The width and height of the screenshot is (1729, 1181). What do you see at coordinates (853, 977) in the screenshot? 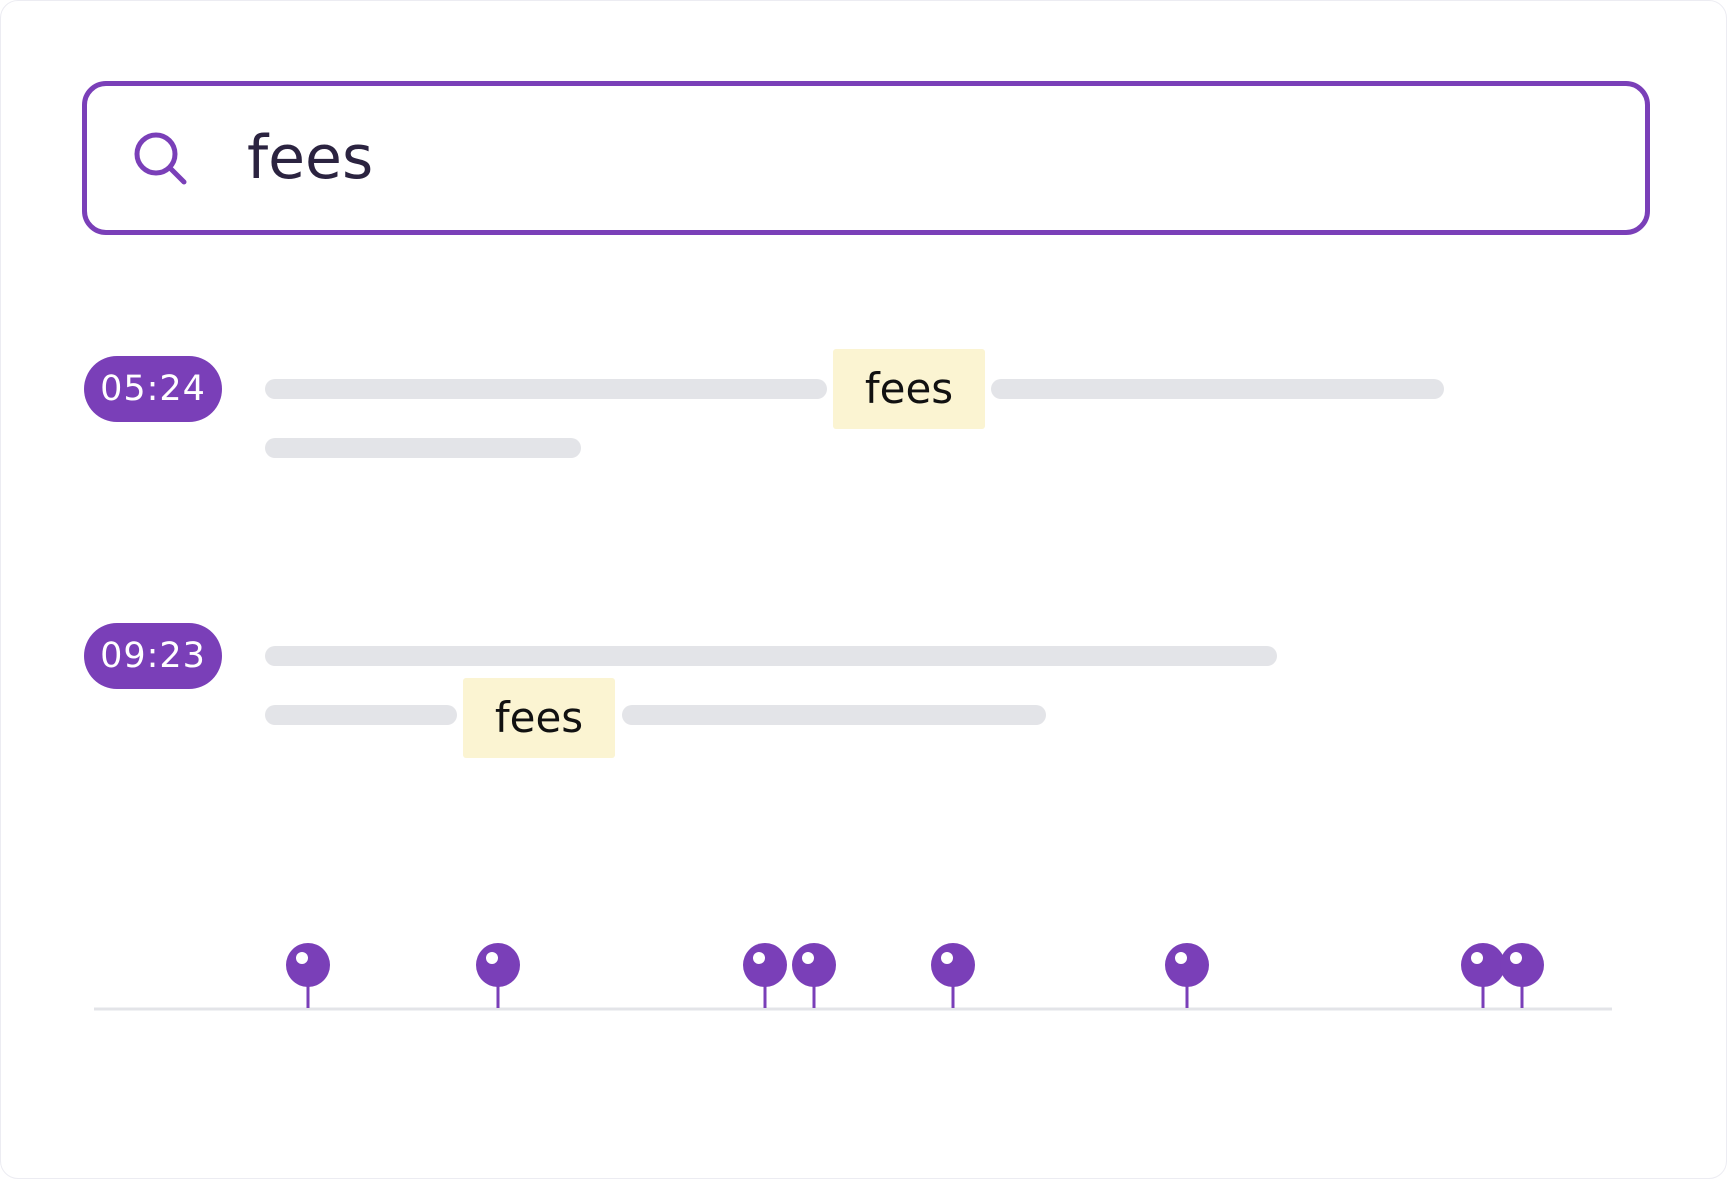
I see `match-timeline` at bounding box center [853, 977].